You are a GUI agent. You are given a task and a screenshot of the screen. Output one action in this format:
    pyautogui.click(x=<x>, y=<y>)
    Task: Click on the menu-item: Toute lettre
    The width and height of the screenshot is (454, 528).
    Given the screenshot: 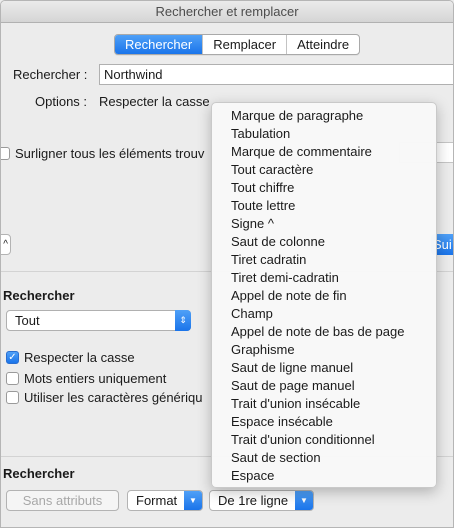 What is the action you would take?
    pyautogui.click(x=324, y=206)
    